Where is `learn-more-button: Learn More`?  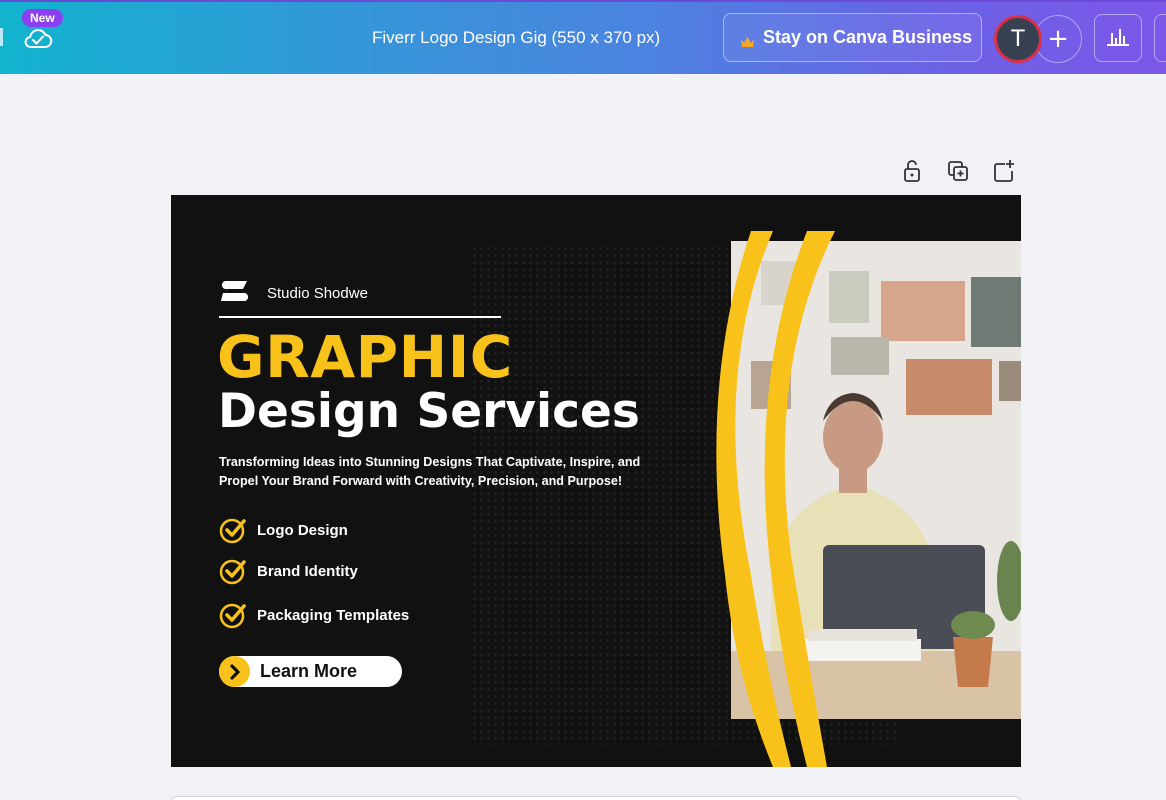
learn-more-button: Learn More is located at coordinates (310, 671).